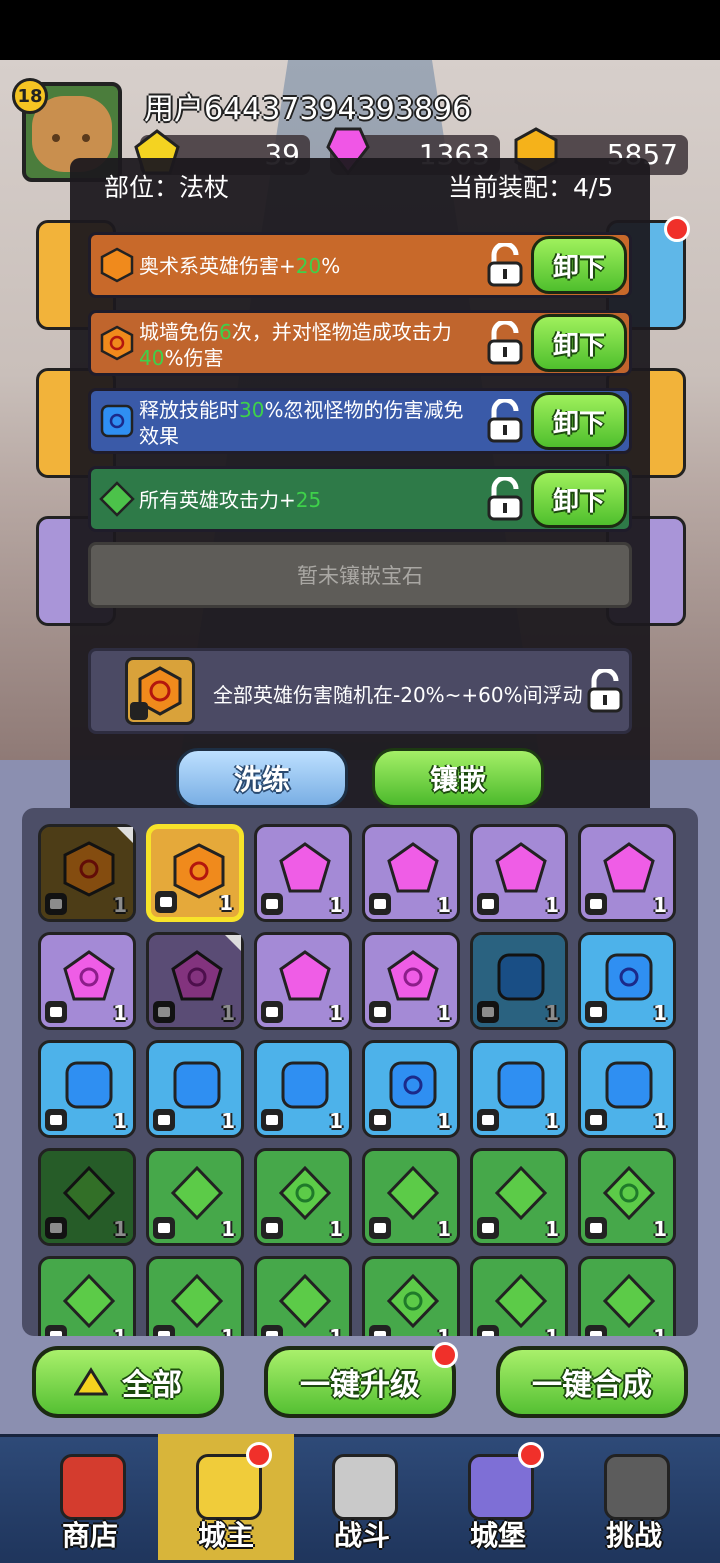 The height and width of the screenshot is (1563, 720). What do you see at coordinates (360, 343) in the screenshot?
I see `equipped-gem-row: 城墙免伤6次，并对怪物造成攻击力 40%伤害 卸下` at bounding box center [360, 343].